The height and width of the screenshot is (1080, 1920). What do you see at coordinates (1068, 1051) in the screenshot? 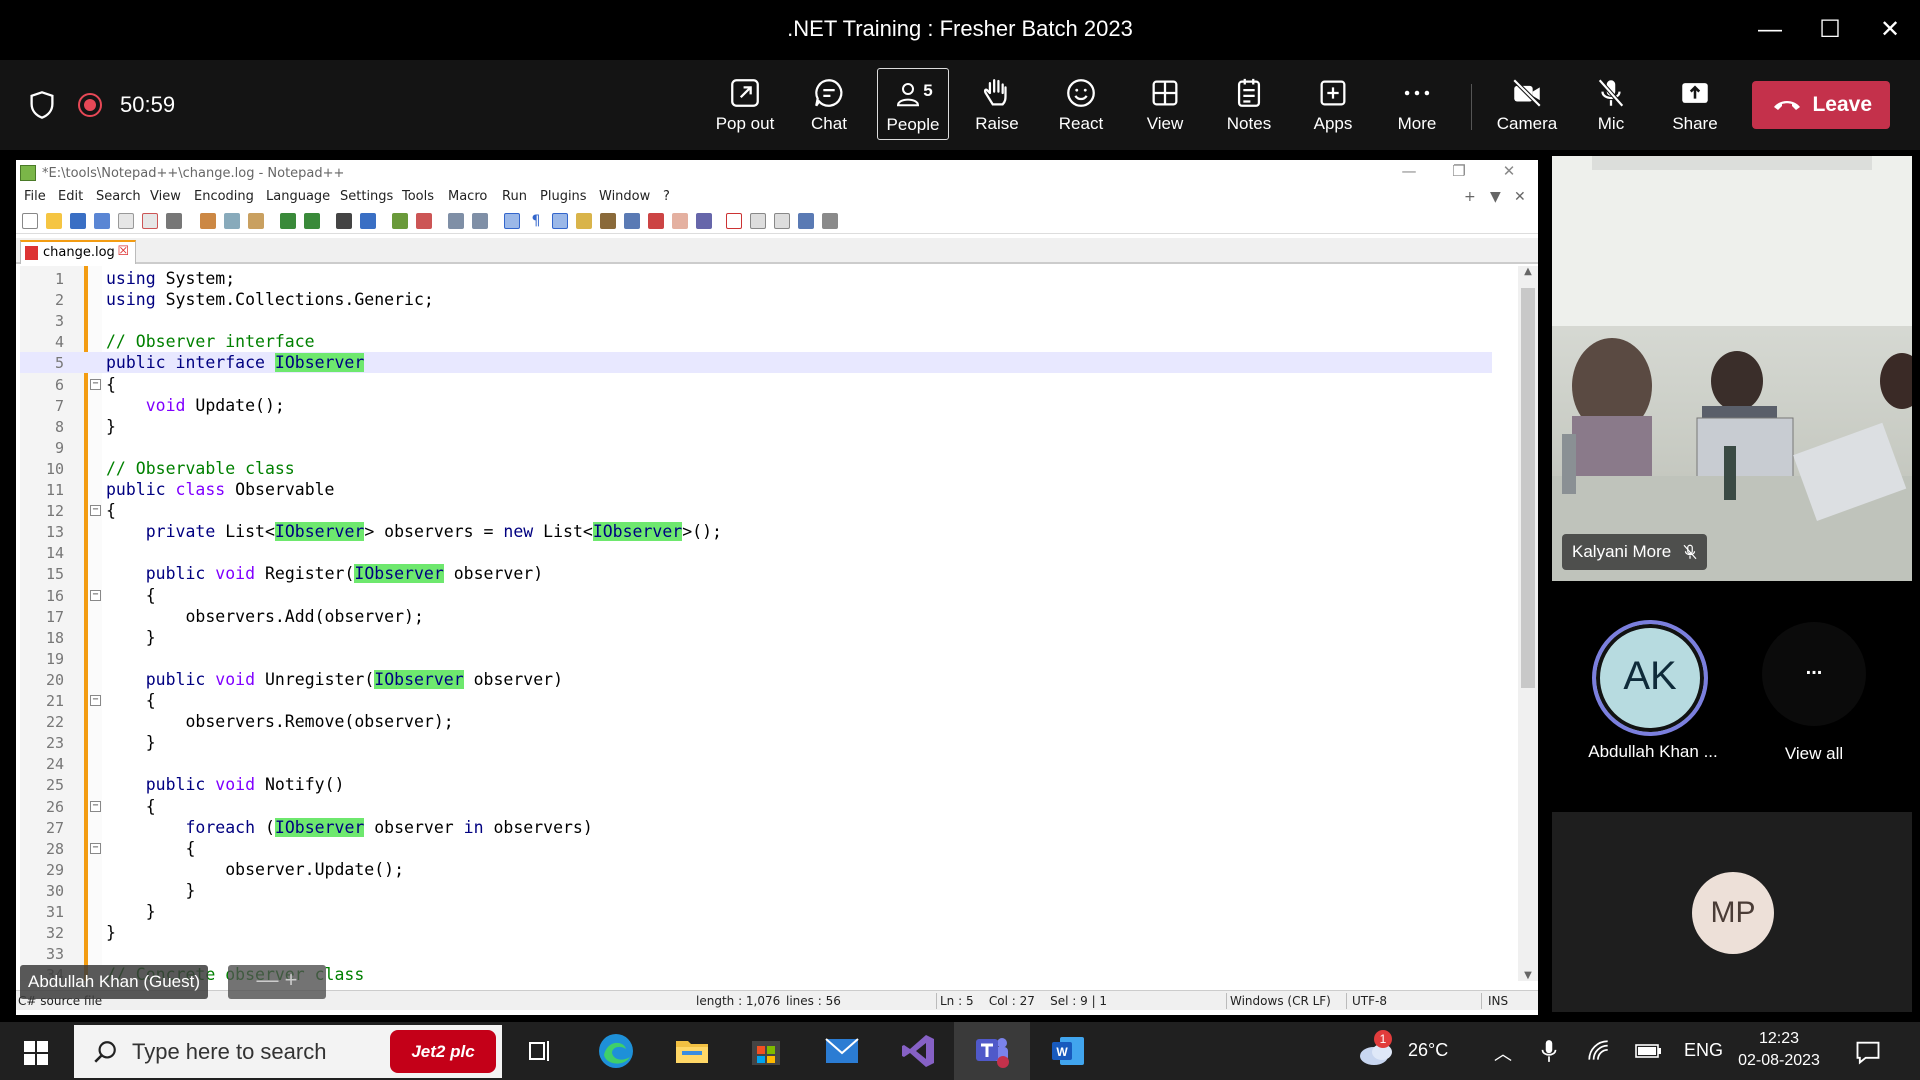
I see `word-icon: W` at bounding box center [1068, 1051].